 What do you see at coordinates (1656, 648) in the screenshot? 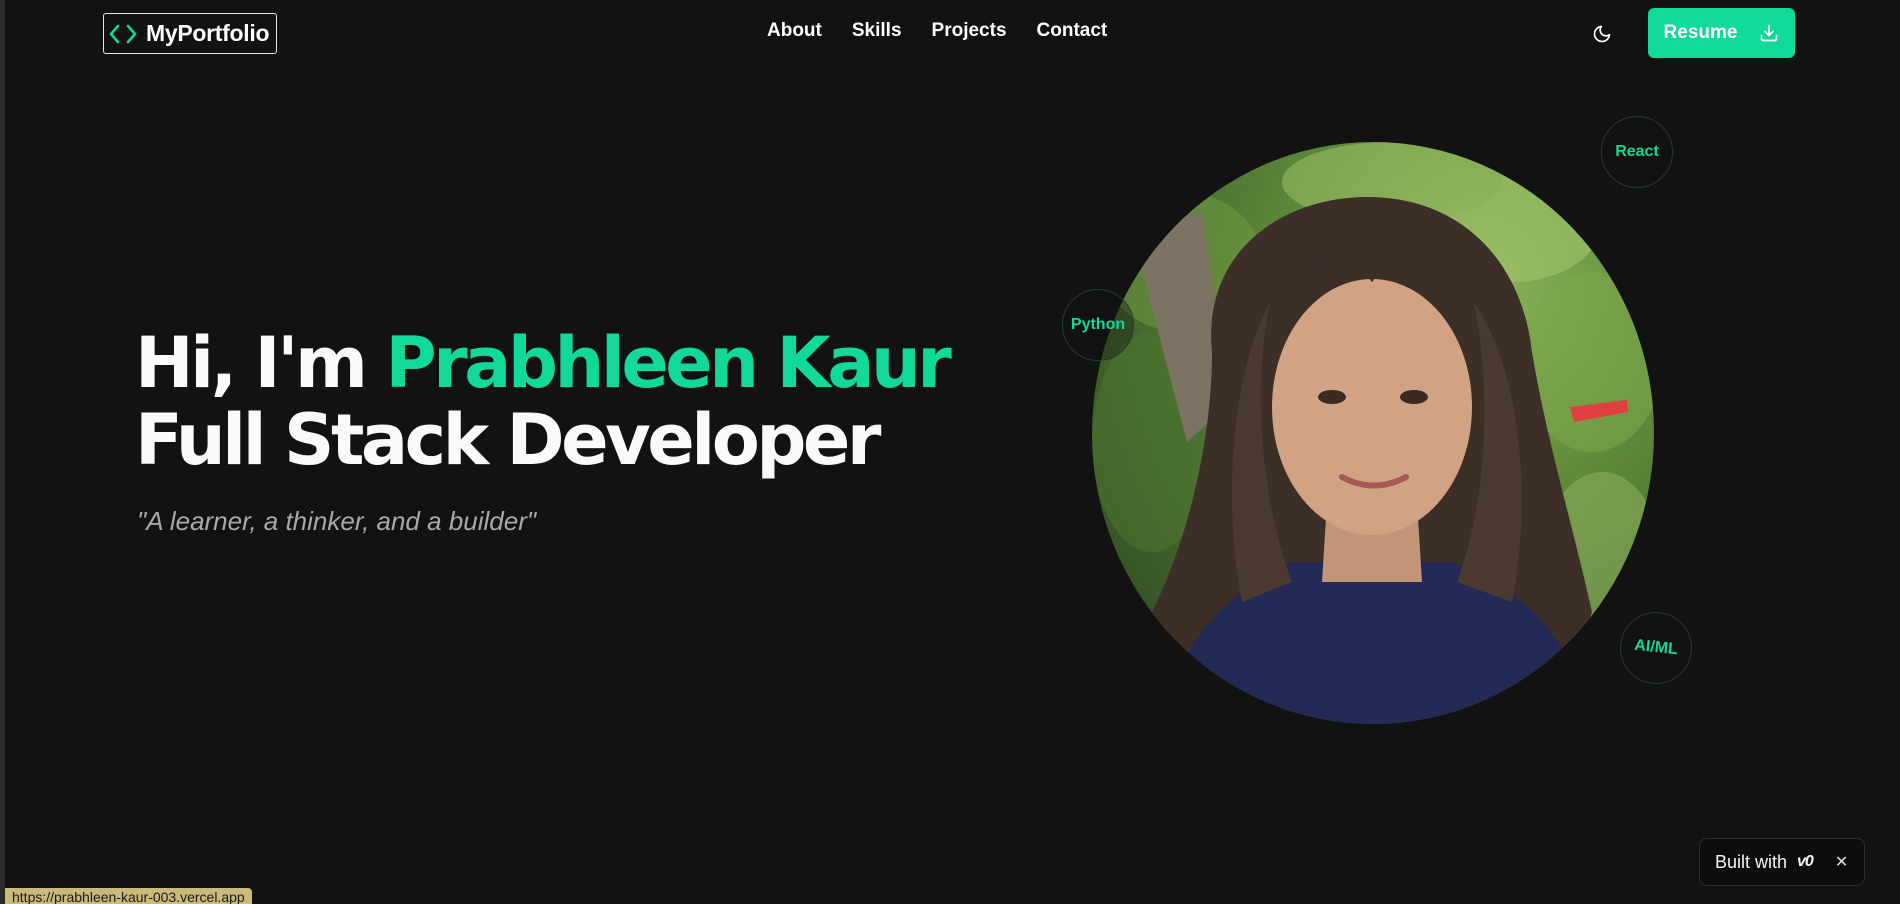
I see `skill-bubble-aiml: AI/ML` at bounding box center [1656, 648].